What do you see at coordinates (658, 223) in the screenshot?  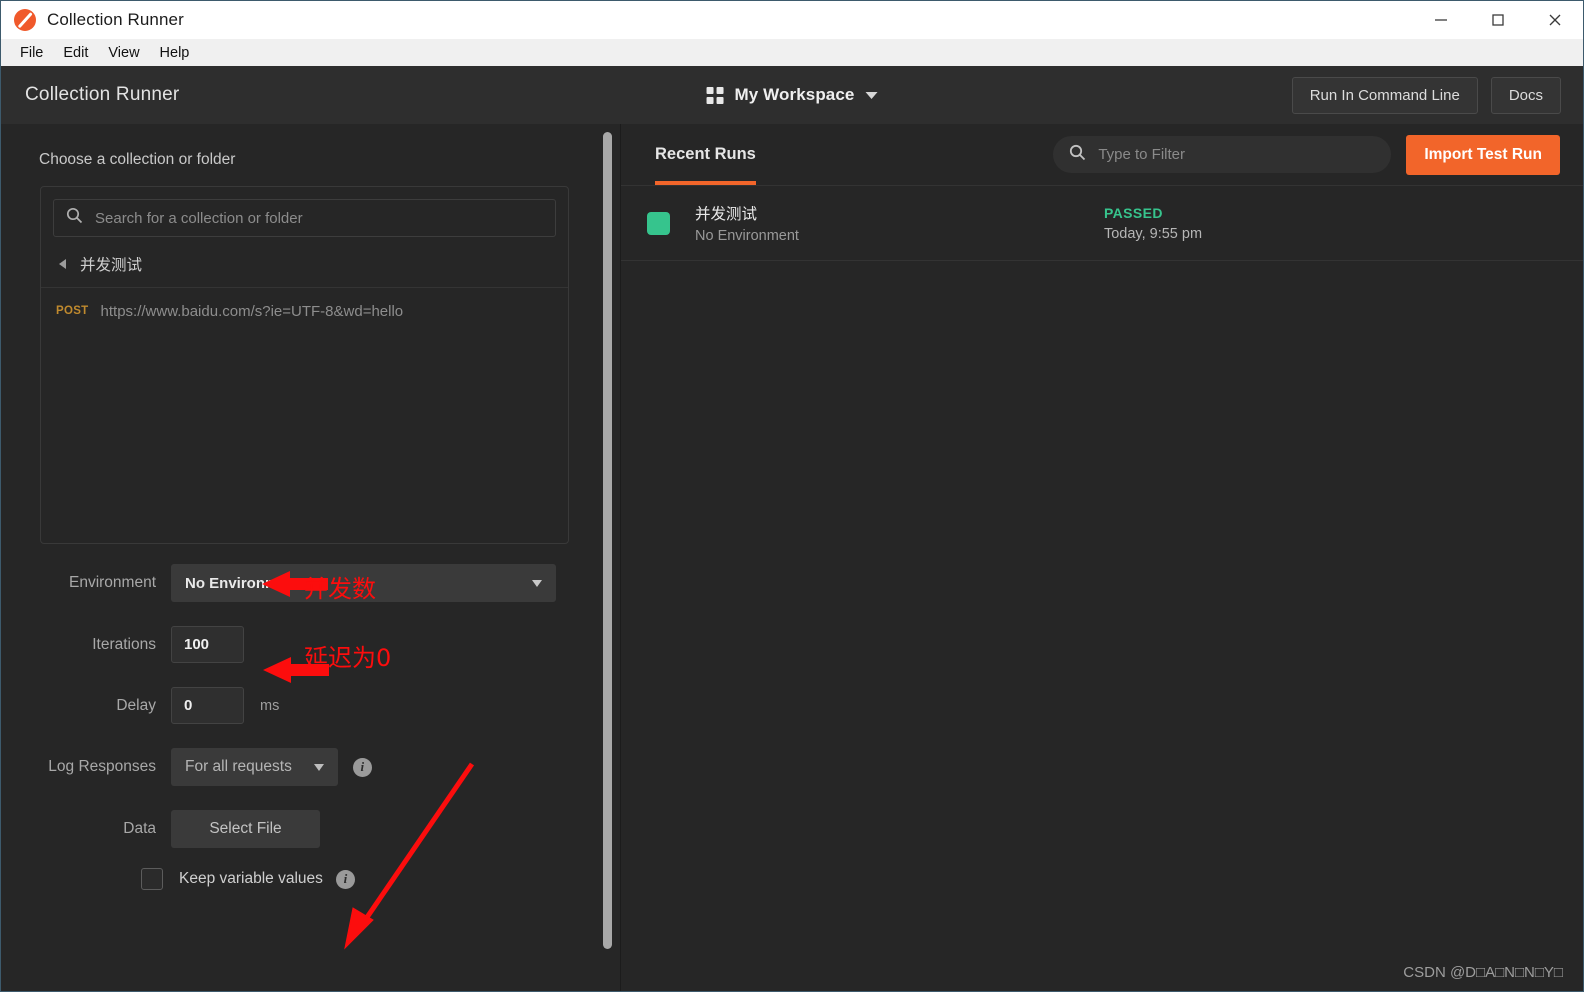 I see `status-square-icon` at bounding box center [658, 223].